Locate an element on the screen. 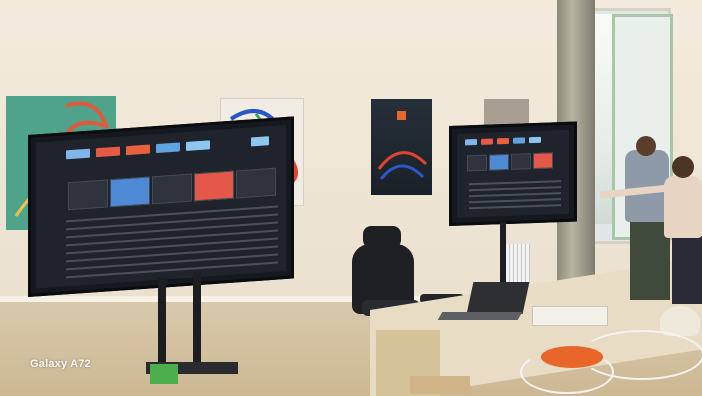  person-woman is located at coordinates (683, 207).